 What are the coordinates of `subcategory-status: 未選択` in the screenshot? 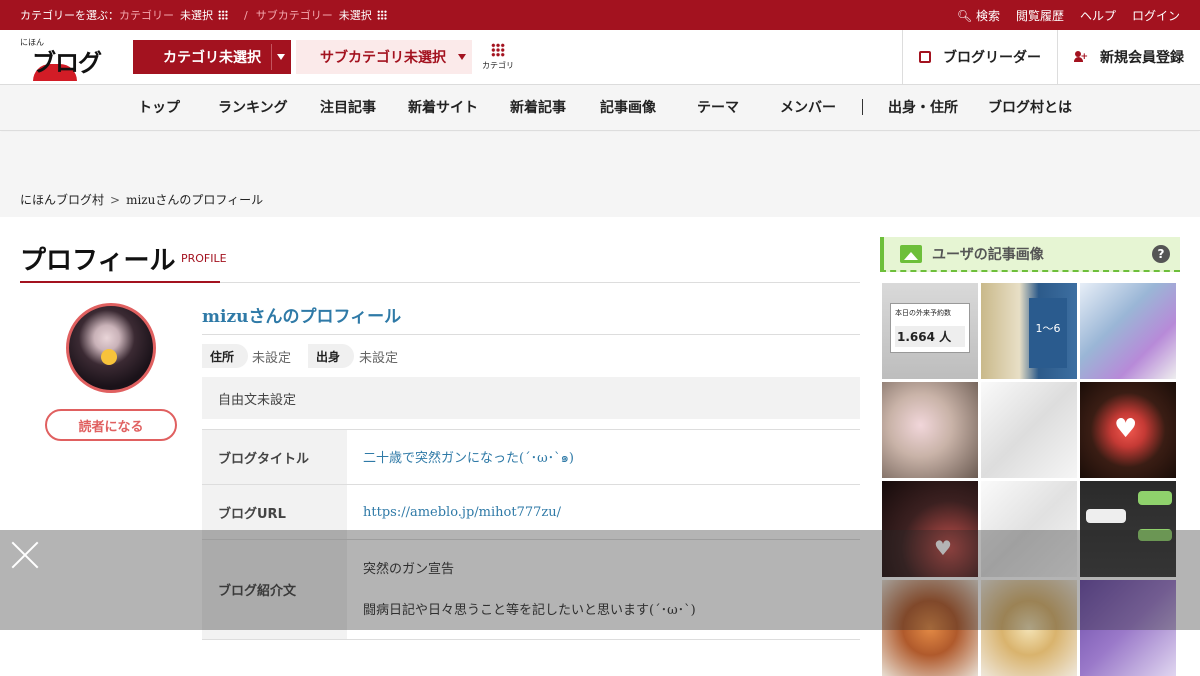 It's located at (355, 15).